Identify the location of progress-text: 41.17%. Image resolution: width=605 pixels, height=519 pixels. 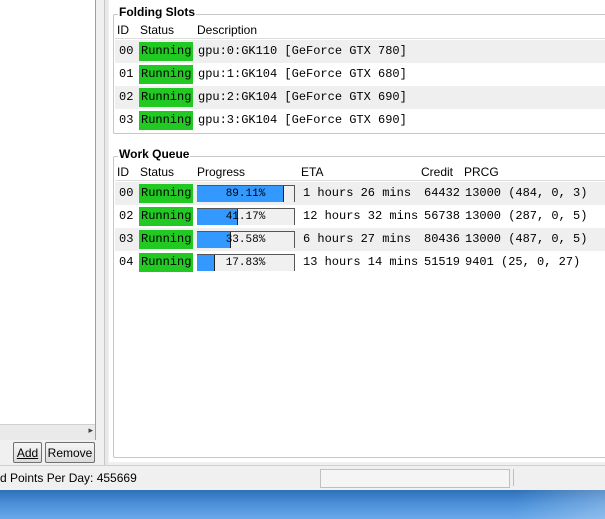
(245, 217).